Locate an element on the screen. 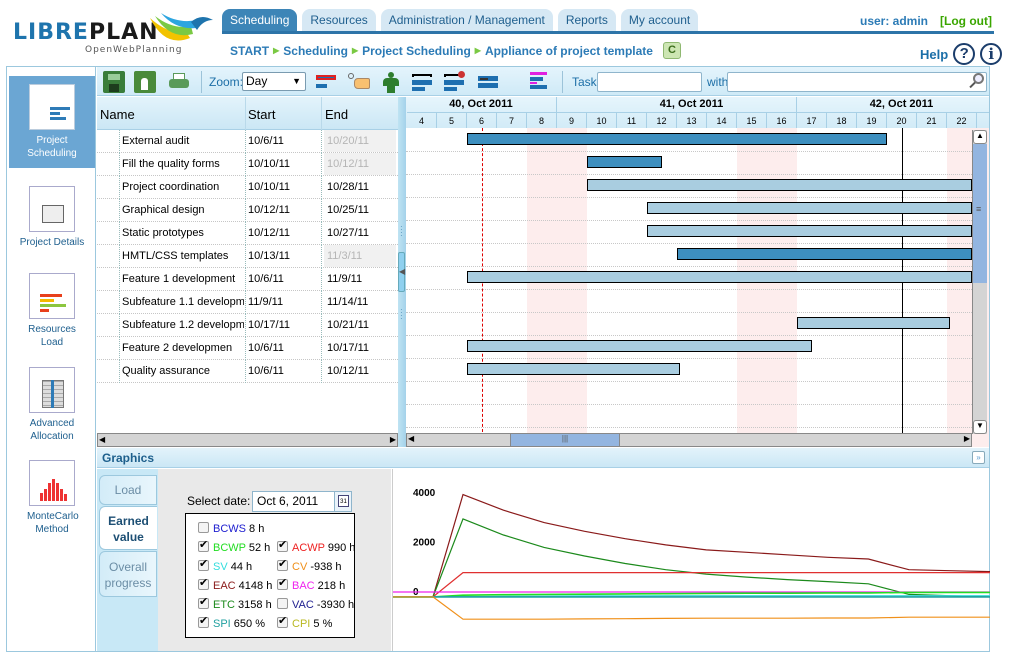 This screenshot has height=656, width=1010. save-icon is located at coordinates (114, 82).